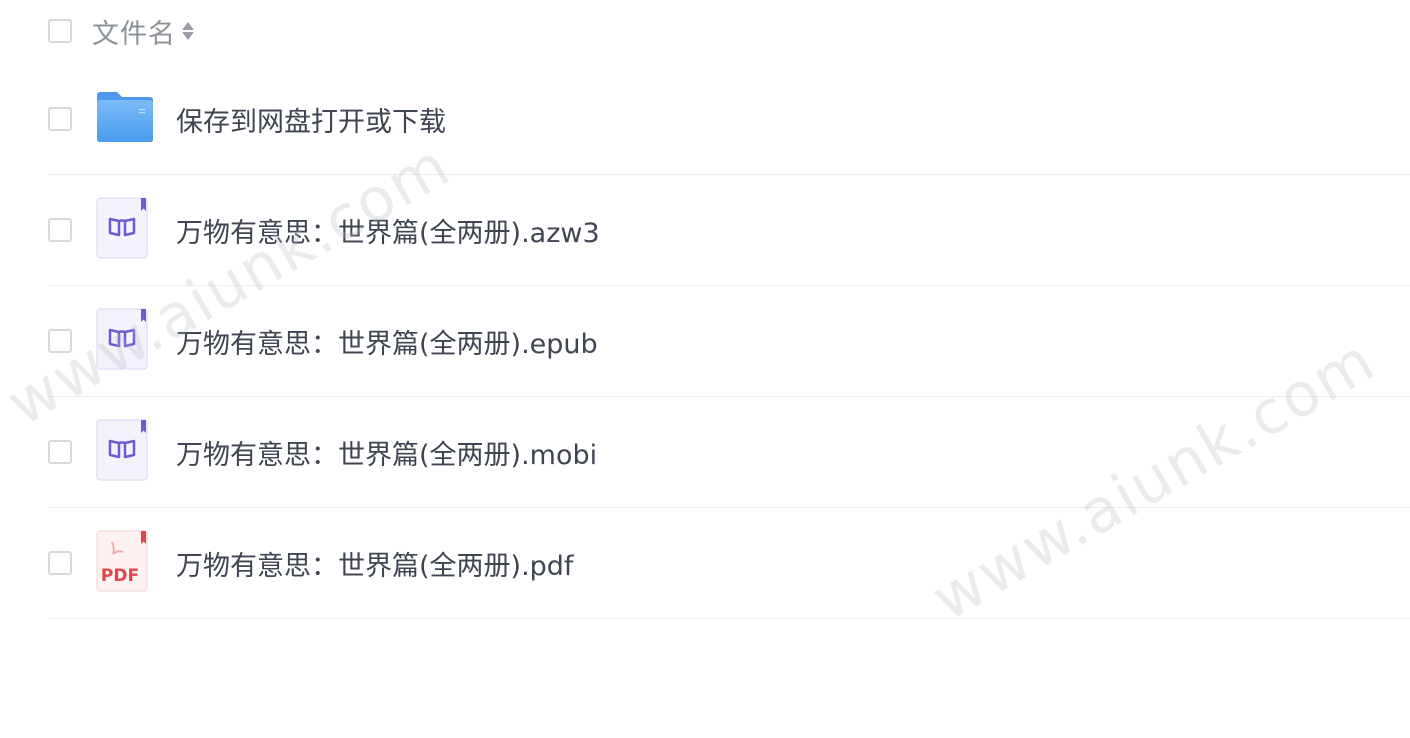 The width and height of the screenshot is (1410, 738). What do you see at coordinates (388, 230) in the screenshot?
I see `file-name: 万物有意思：世界篇(全两册).azw3` at bounding box center [388, 230].